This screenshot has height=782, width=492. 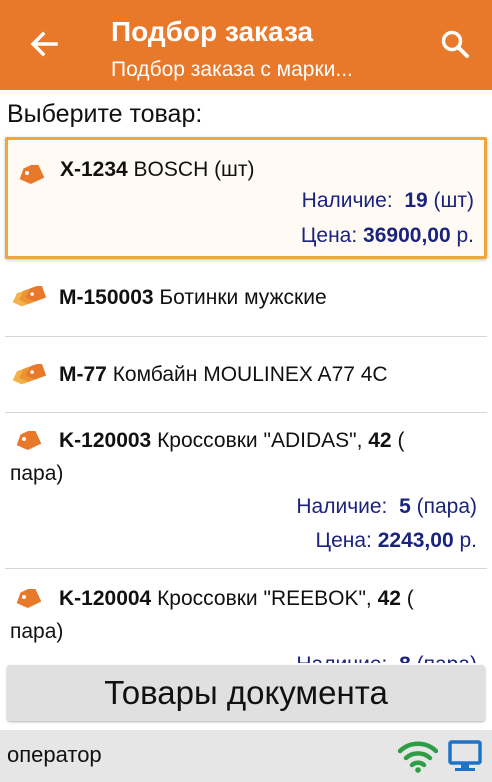 What do you see at coordinates (386, 658) in the screenshot?
I see `item-stock: Наличие: 8 (пара)` at bounding box center [386, 658].